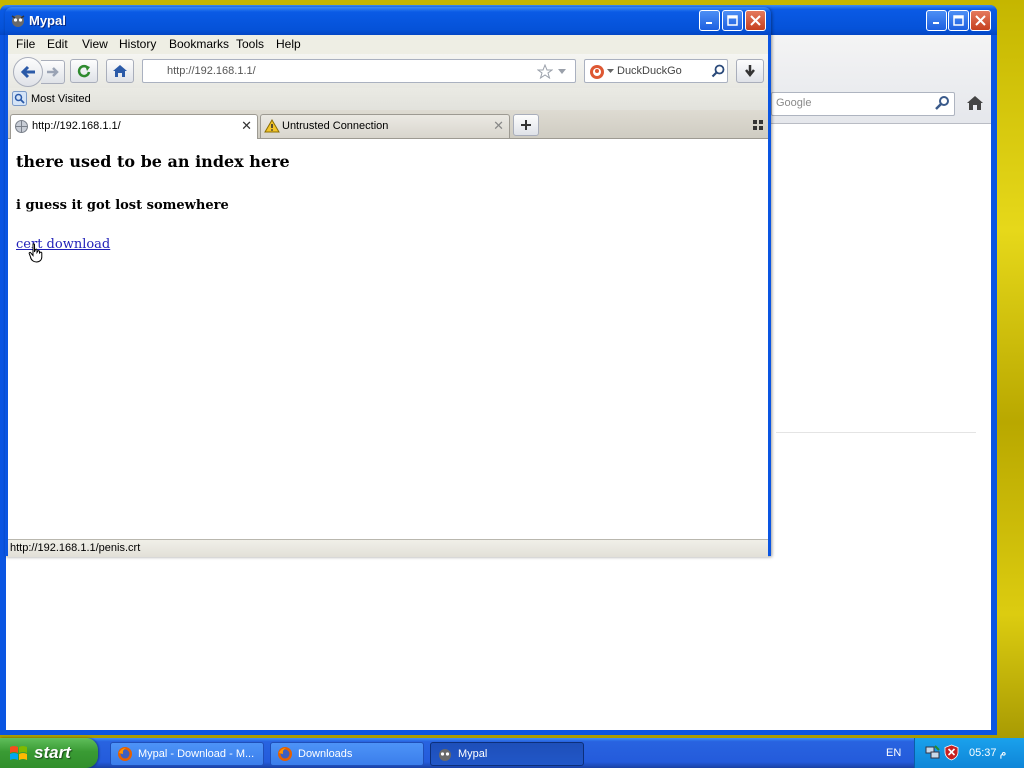  I want to click on start-button: start, so click(49, 753).